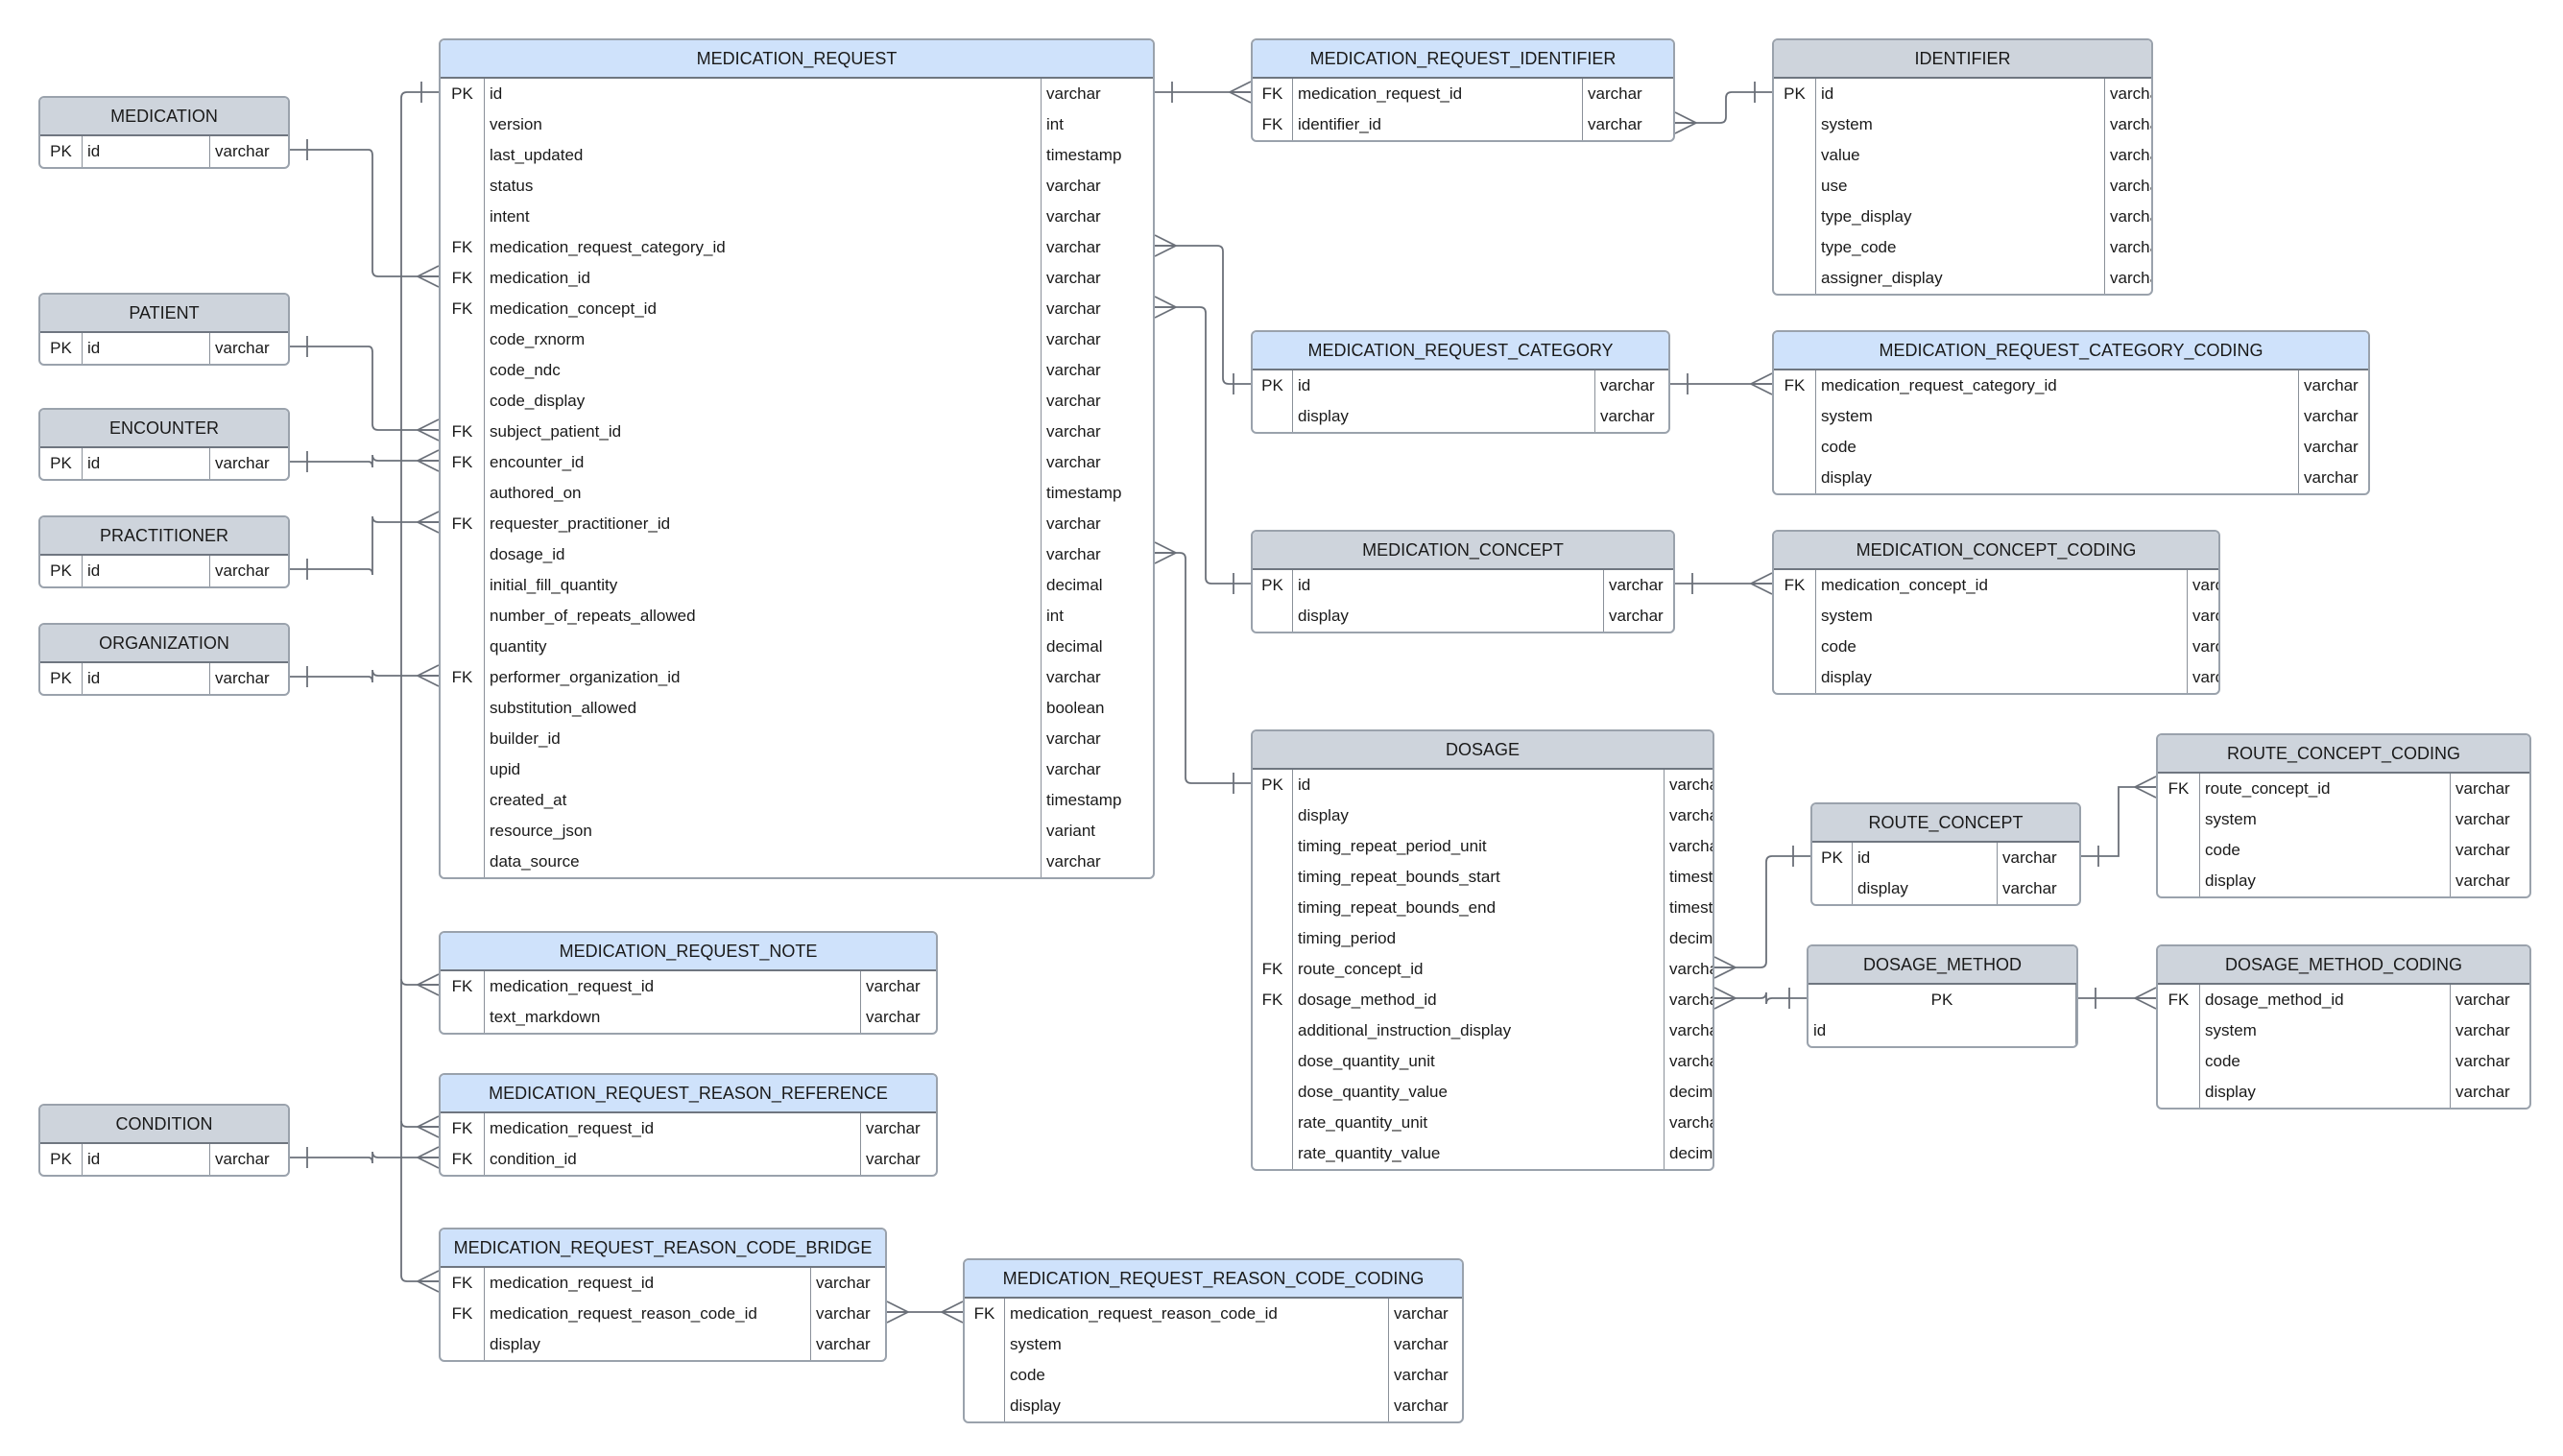 This screenshot has height=1456, width=2563. I want to click on field-name: substitution_allowed, so click(763, 708).